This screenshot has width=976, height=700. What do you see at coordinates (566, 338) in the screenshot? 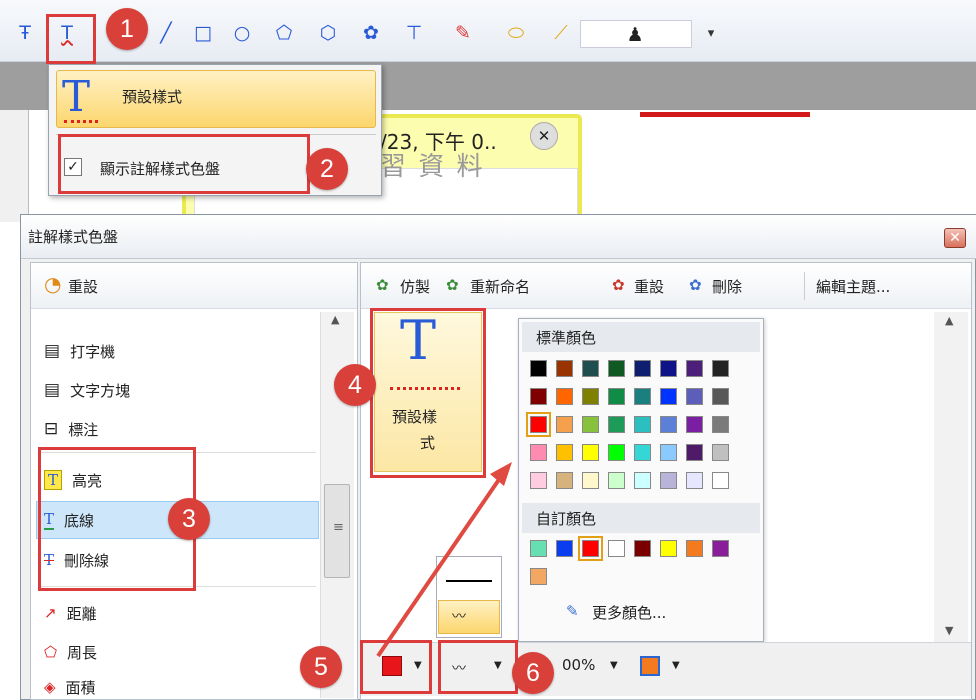
I see `standard-colors-label: 標準顏色` at bounding box center [566, 338].